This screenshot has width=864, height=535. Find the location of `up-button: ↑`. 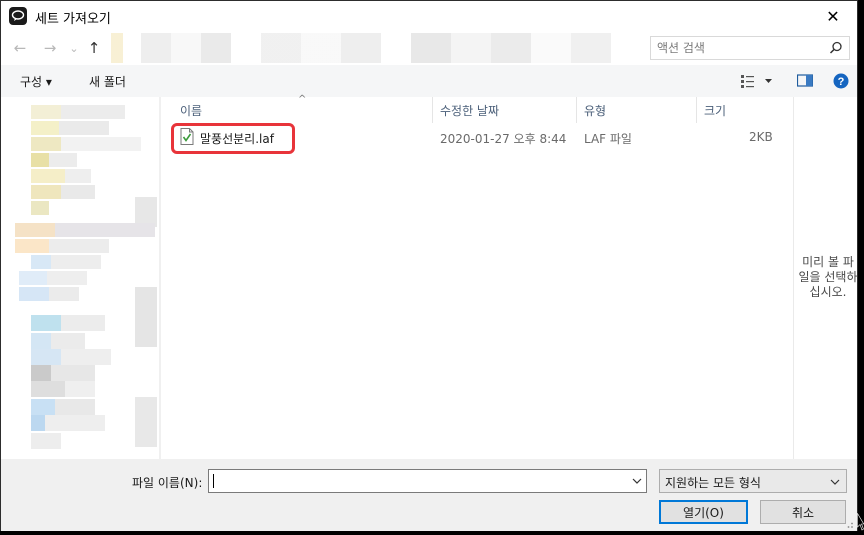

up-button: ↑ is located at coordinates (94, 48).